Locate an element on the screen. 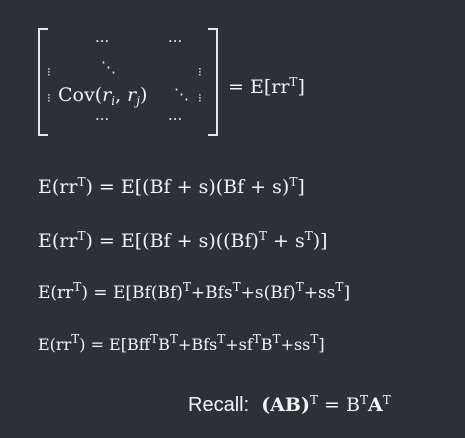 This screenshot has width=465, height=438. eq1-body: ) = E[(Bf + s)(Bf + s) is located at coordinates (187, 187).